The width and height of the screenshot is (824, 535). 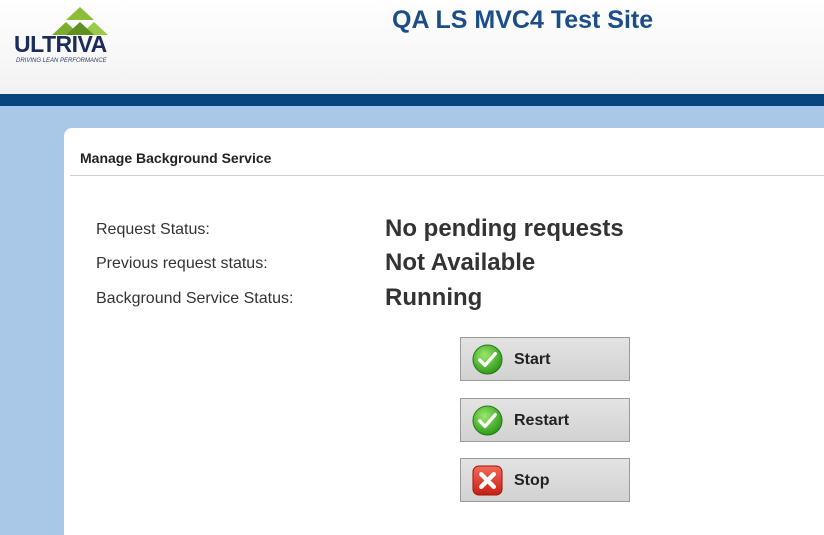 I want to click on restart-button: Restart, so click(x=545, y=420).